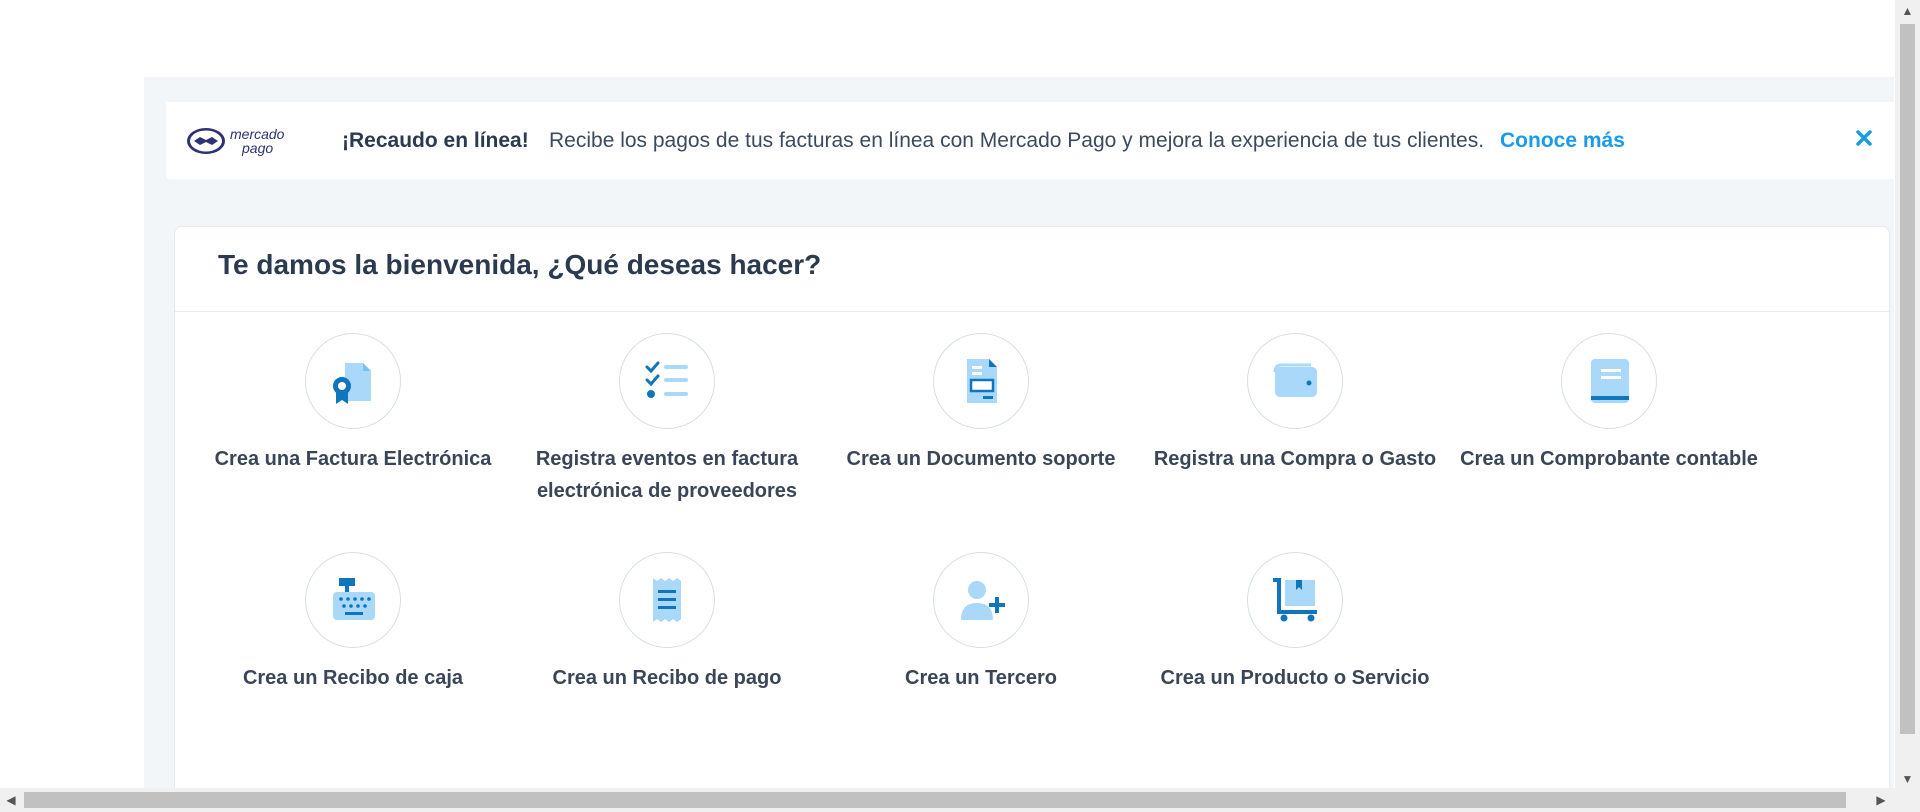 The image size is (1920, 812). Describe the element at coordinates (257, 148) in the screenshot. I see `svg-text: pago` at that location.